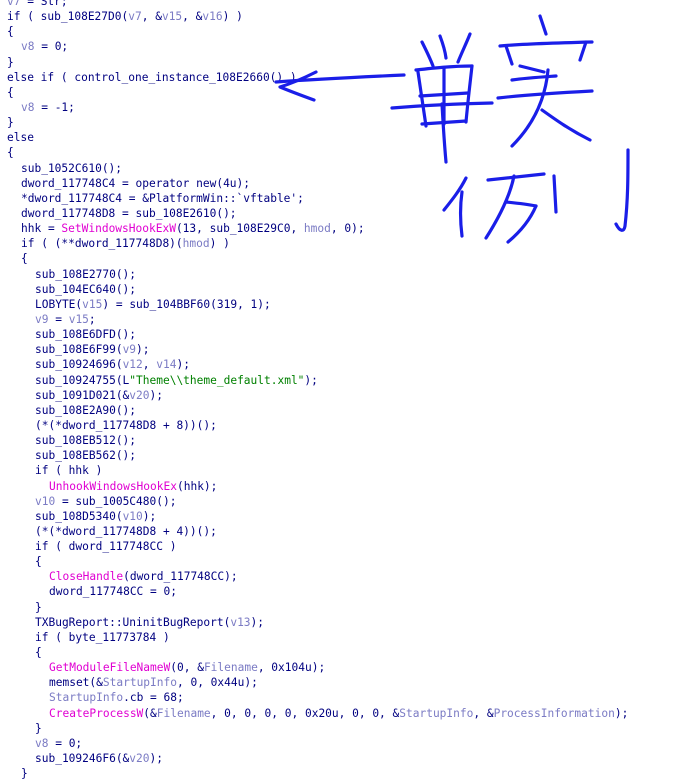 This screenshot has width=686, height=781. What do you see at coordinates (92, 304) in the screenshot?
I see `variable-token: v15` at bounding box center [92, 304].